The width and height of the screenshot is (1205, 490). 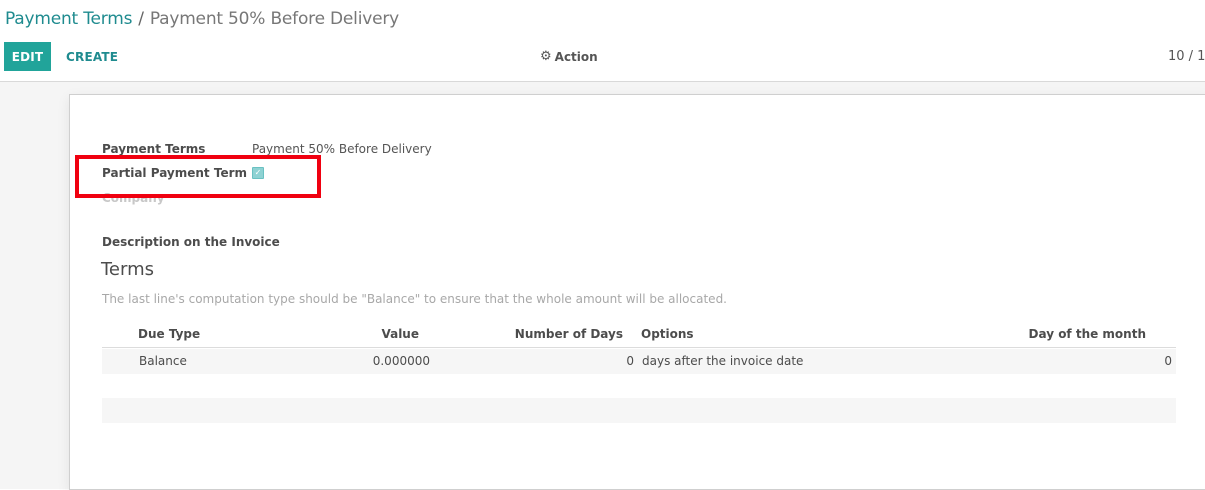 What do you see at coordinates (169, 334) in the screenshot?
I see `column-header-due-type: Due Type` at bounding box center [169, 334].